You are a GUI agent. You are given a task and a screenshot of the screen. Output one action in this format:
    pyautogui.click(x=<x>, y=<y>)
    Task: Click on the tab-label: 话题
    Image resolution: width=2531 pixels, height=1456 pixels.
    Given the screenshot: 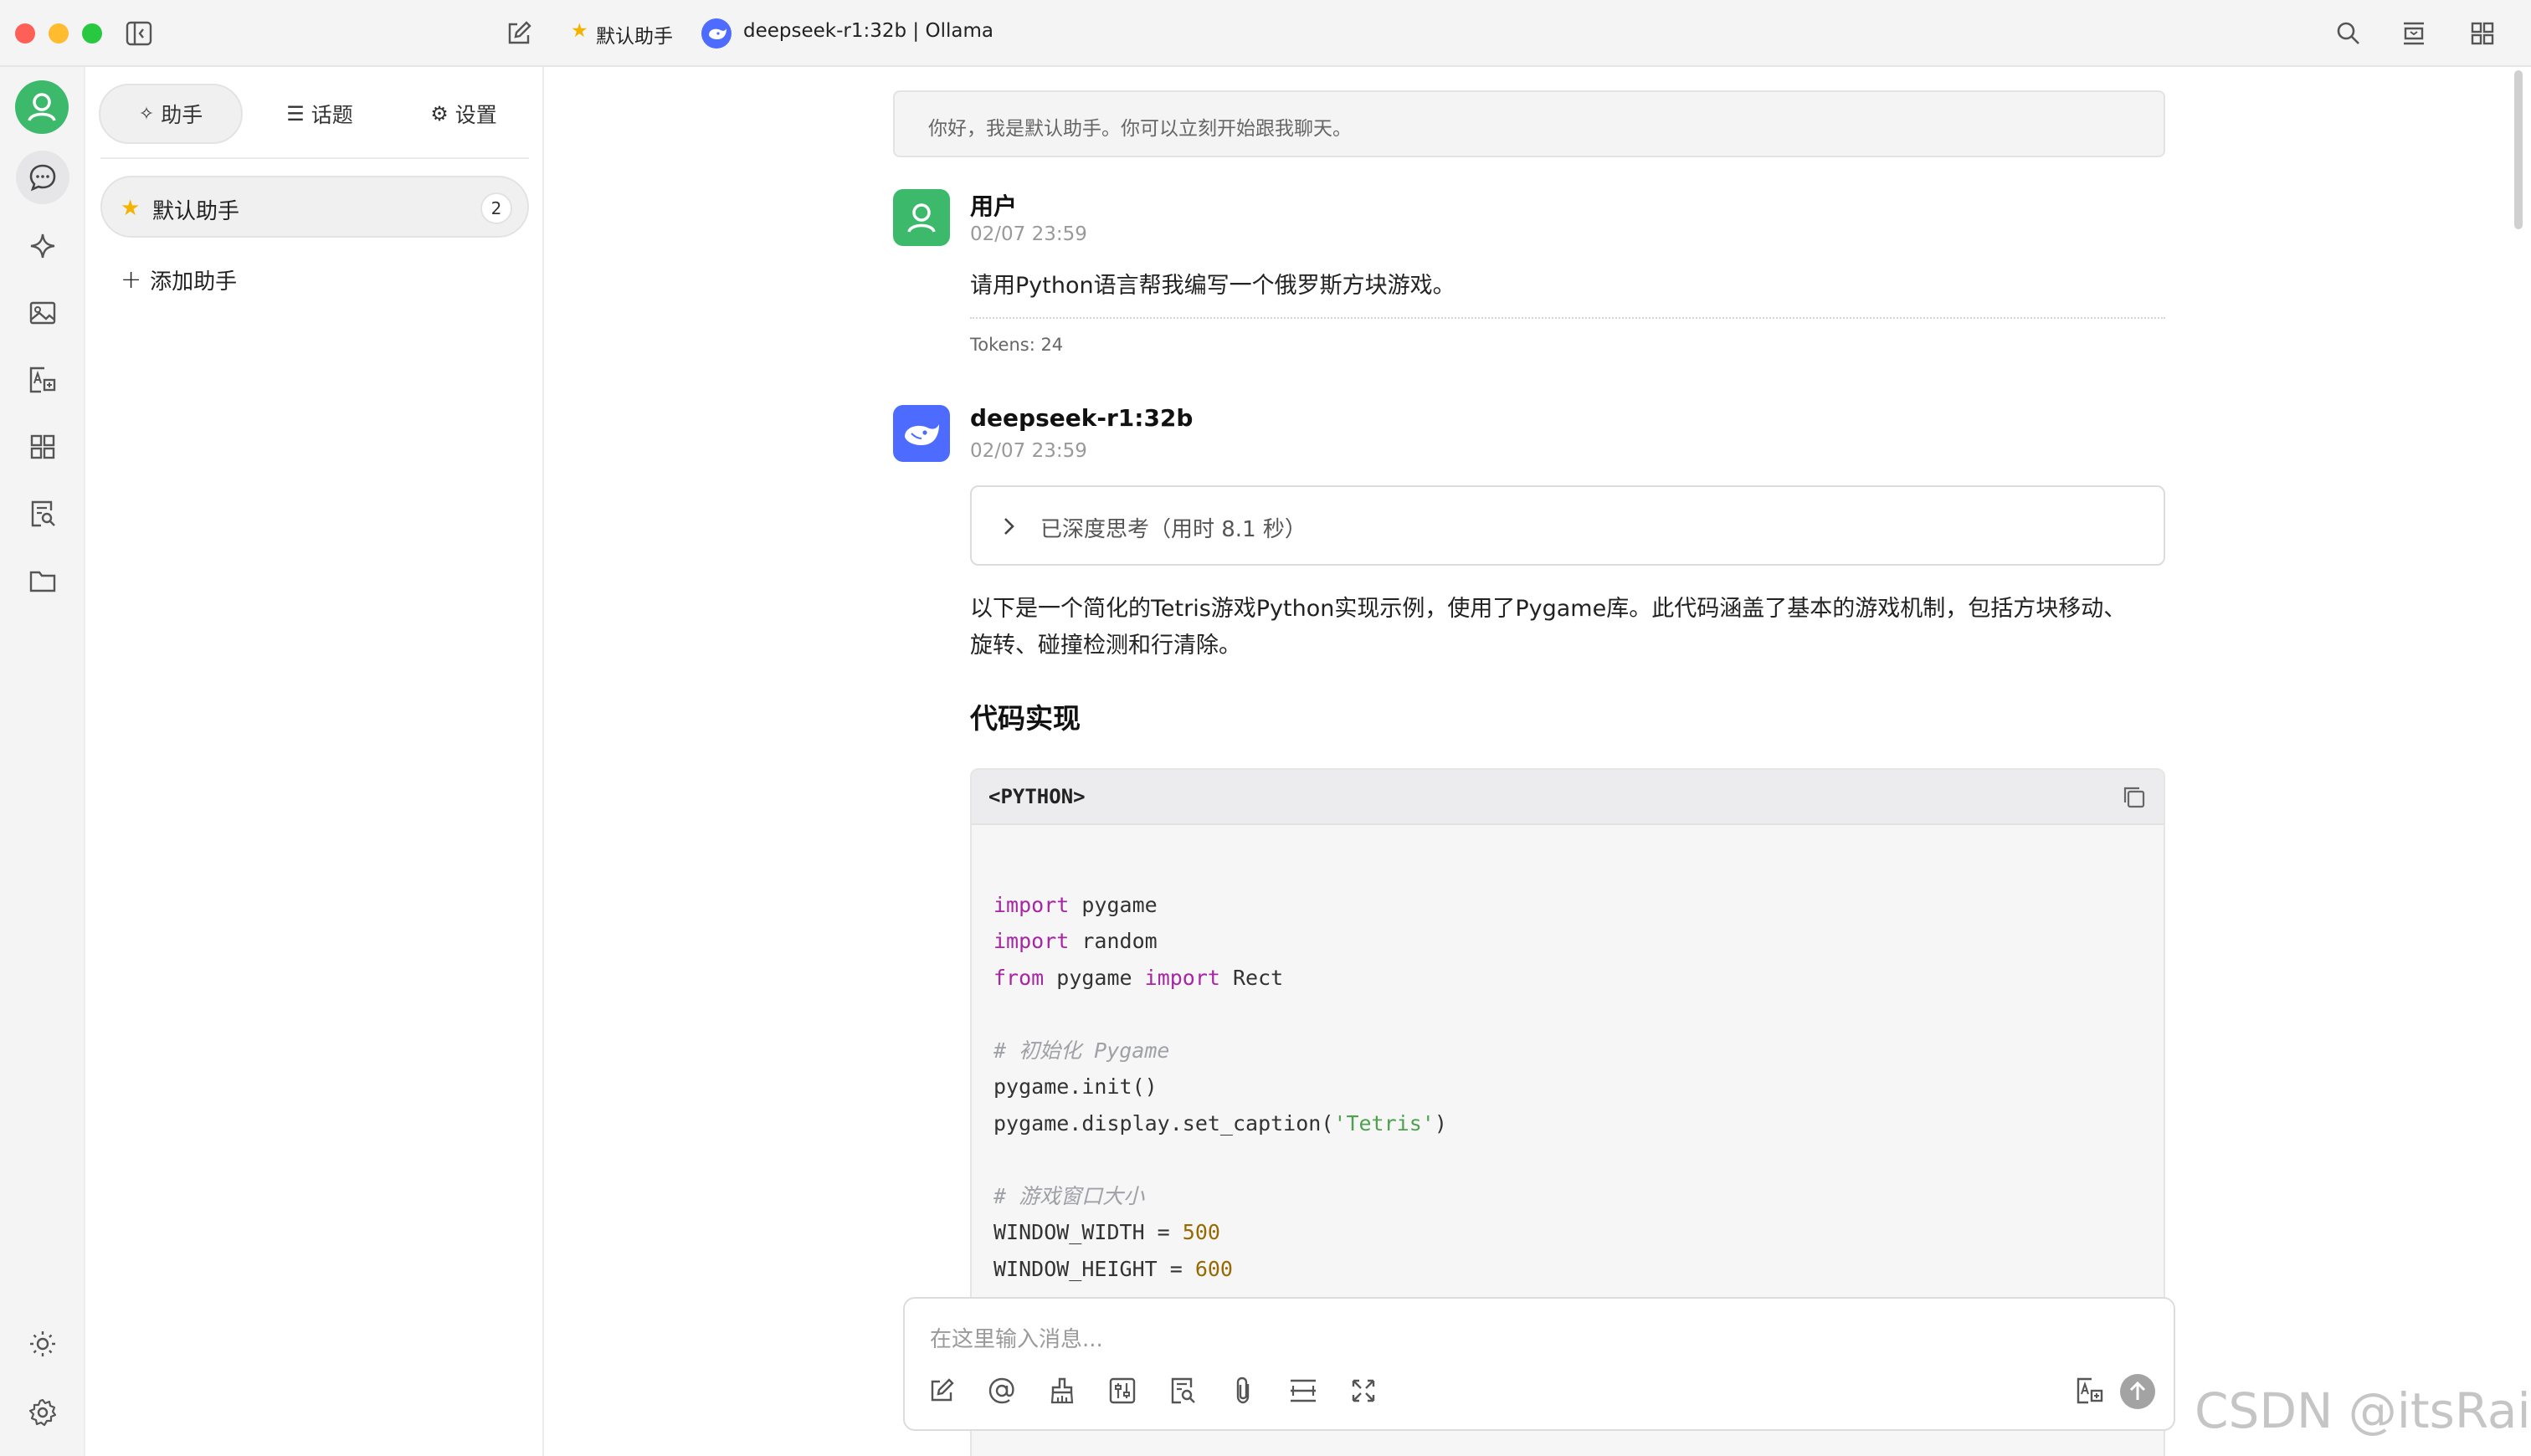 What is the action you would take?
    pyautogui.click(x=332, y=115)
    